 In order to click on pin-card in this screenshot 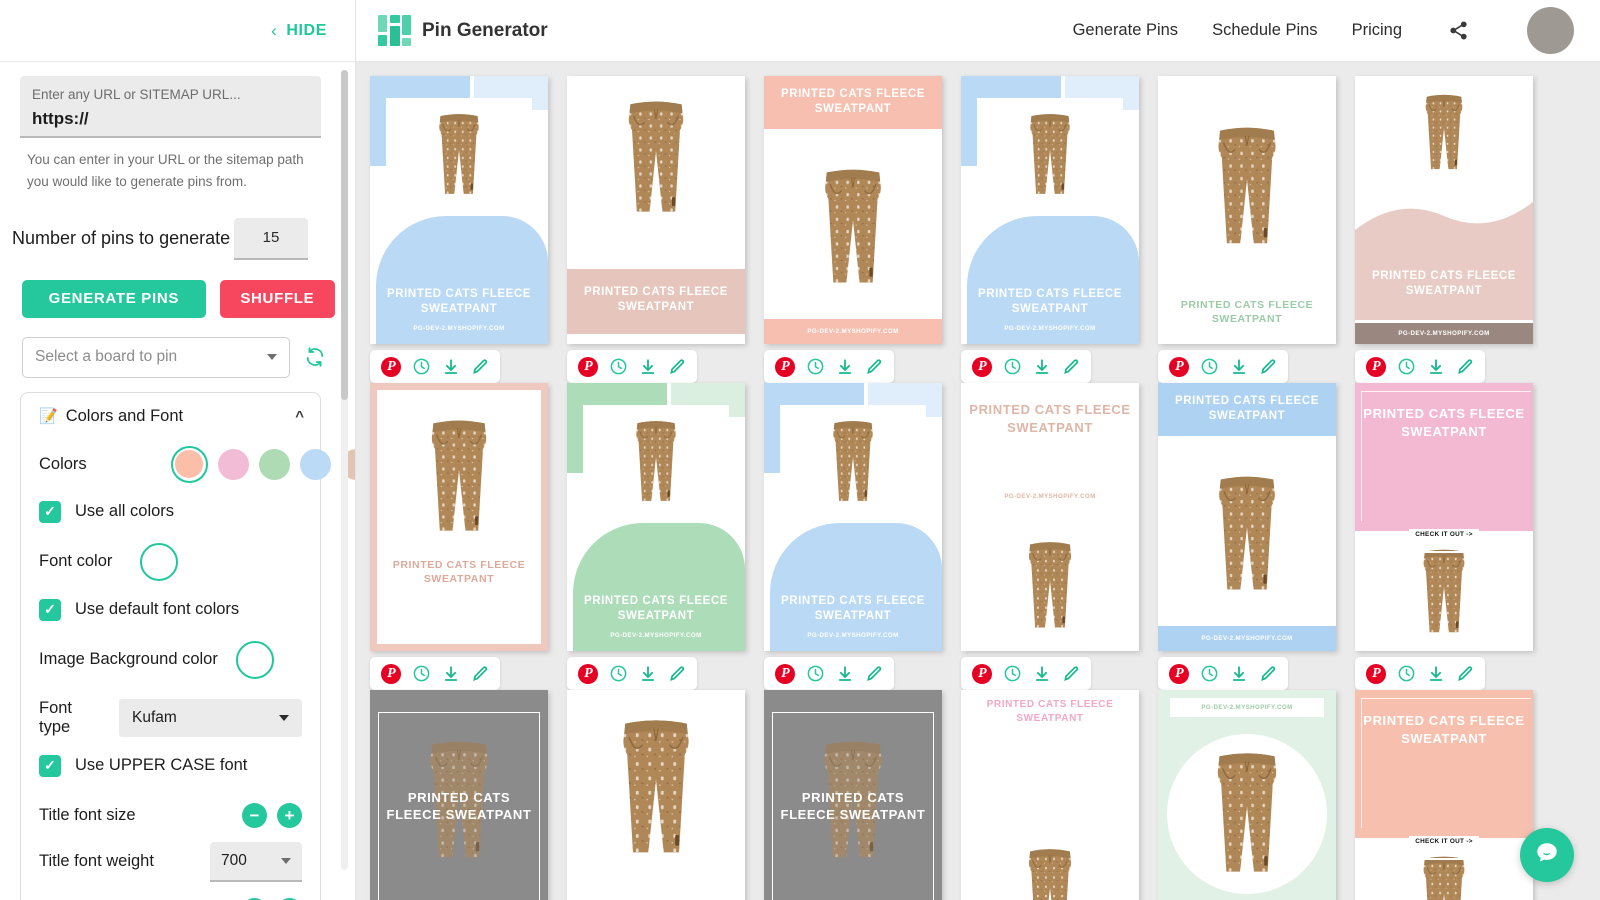, I will do `click(656, 795)`.